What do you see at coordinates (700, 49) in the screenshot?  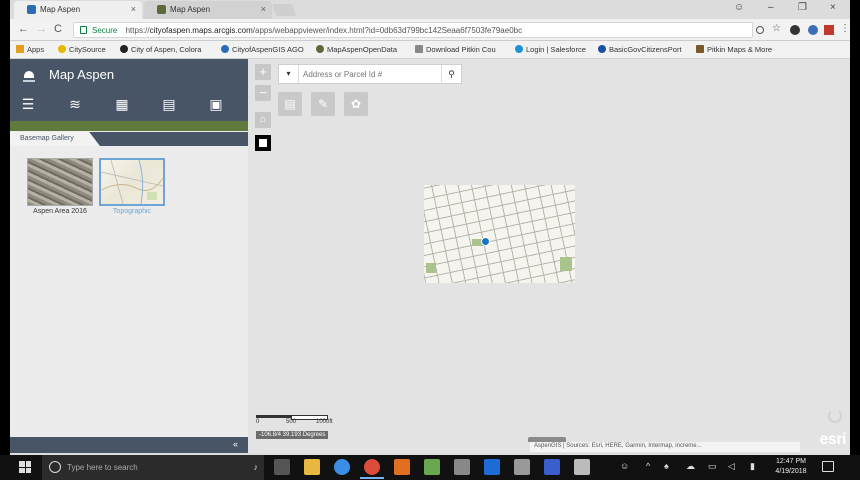 I see `pitkin-icon` at bounding box center [700, 49].